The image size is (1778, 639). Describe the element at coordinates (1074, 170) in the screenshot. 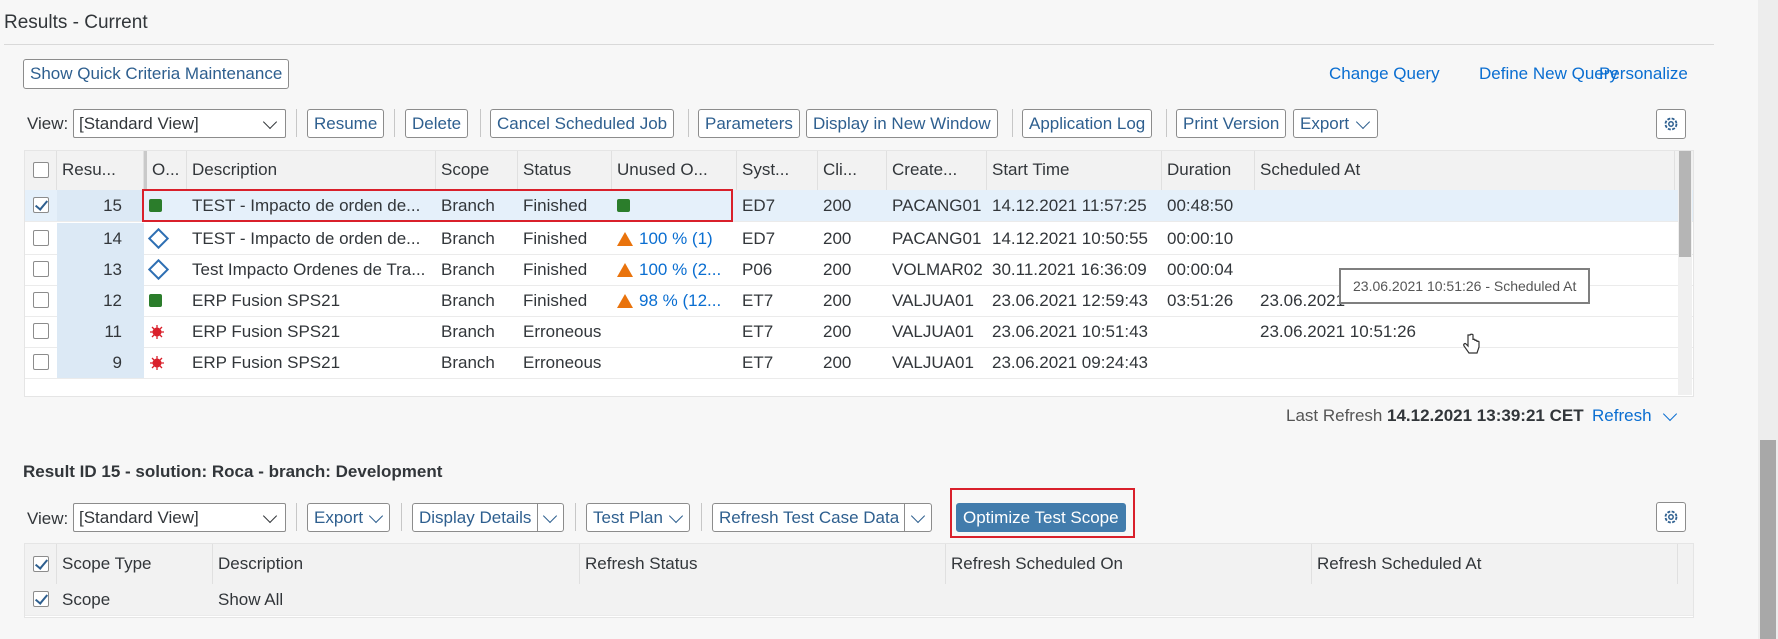

I see `column-header-start-time: Start Time` at that location.